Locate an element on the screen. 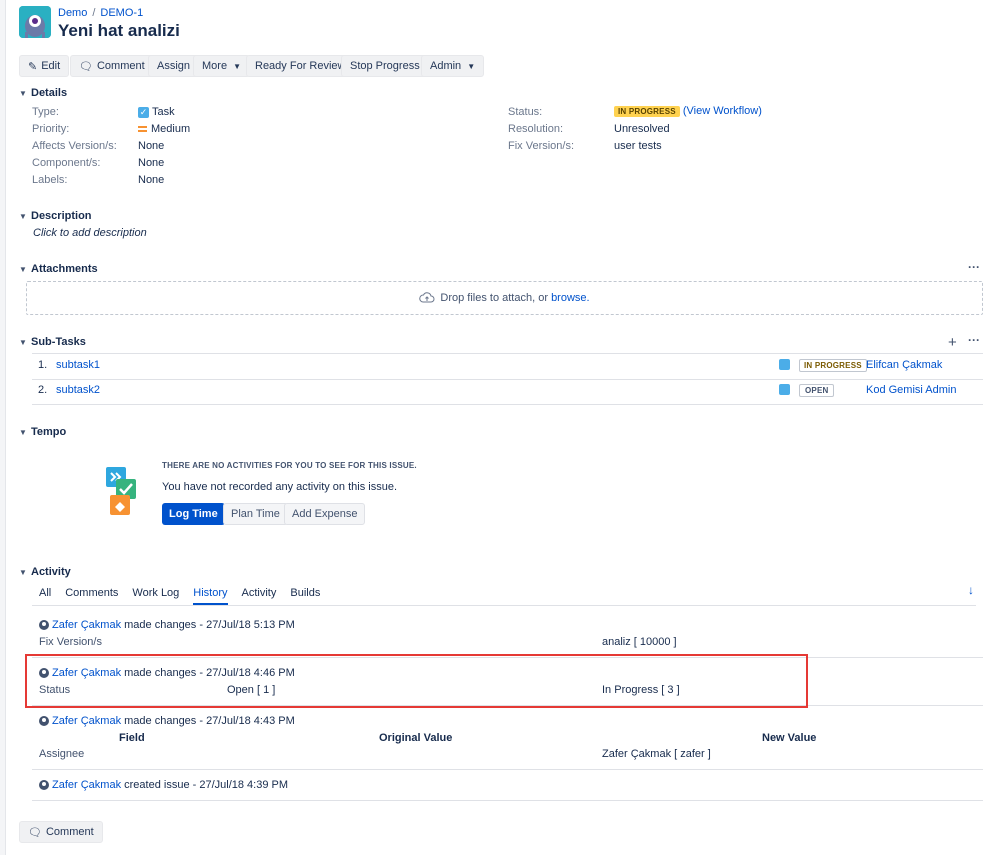 The width and height of the screenshot is (999, 855). project-avatar is located at coordinates (35, 22).